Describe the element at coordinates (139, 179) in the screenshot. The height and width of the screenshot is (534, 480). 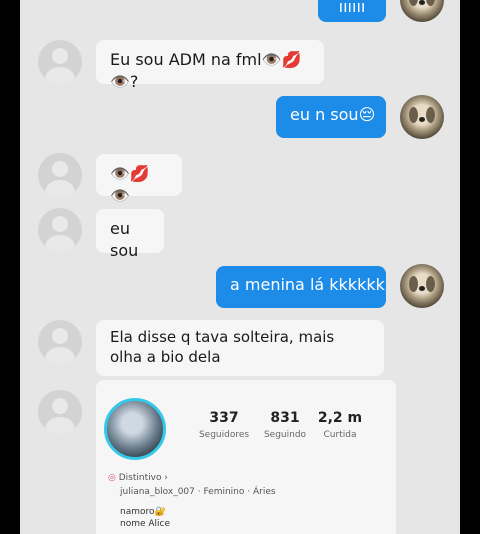
I see `message-bubble-received: 👁️💋👁️` at that location.